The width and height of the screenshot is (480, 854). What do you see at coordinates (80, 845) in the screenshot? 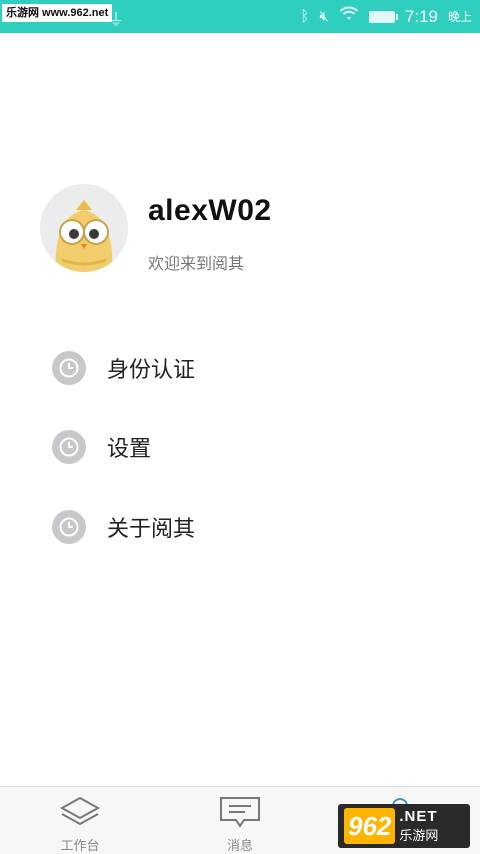
I see `tab-label: 工作台` at bounding box center [80, 845].